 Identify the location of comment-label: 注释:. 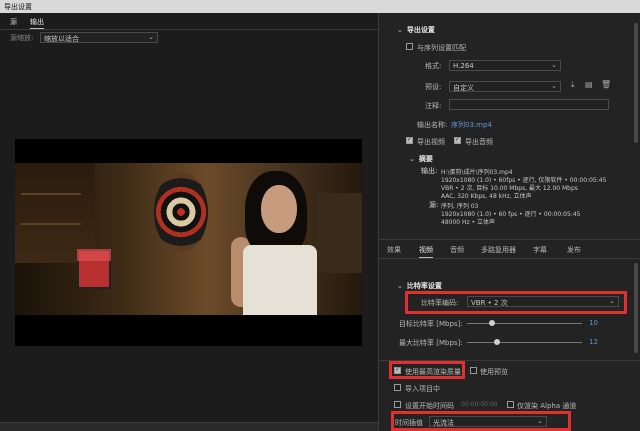
(433, 106).